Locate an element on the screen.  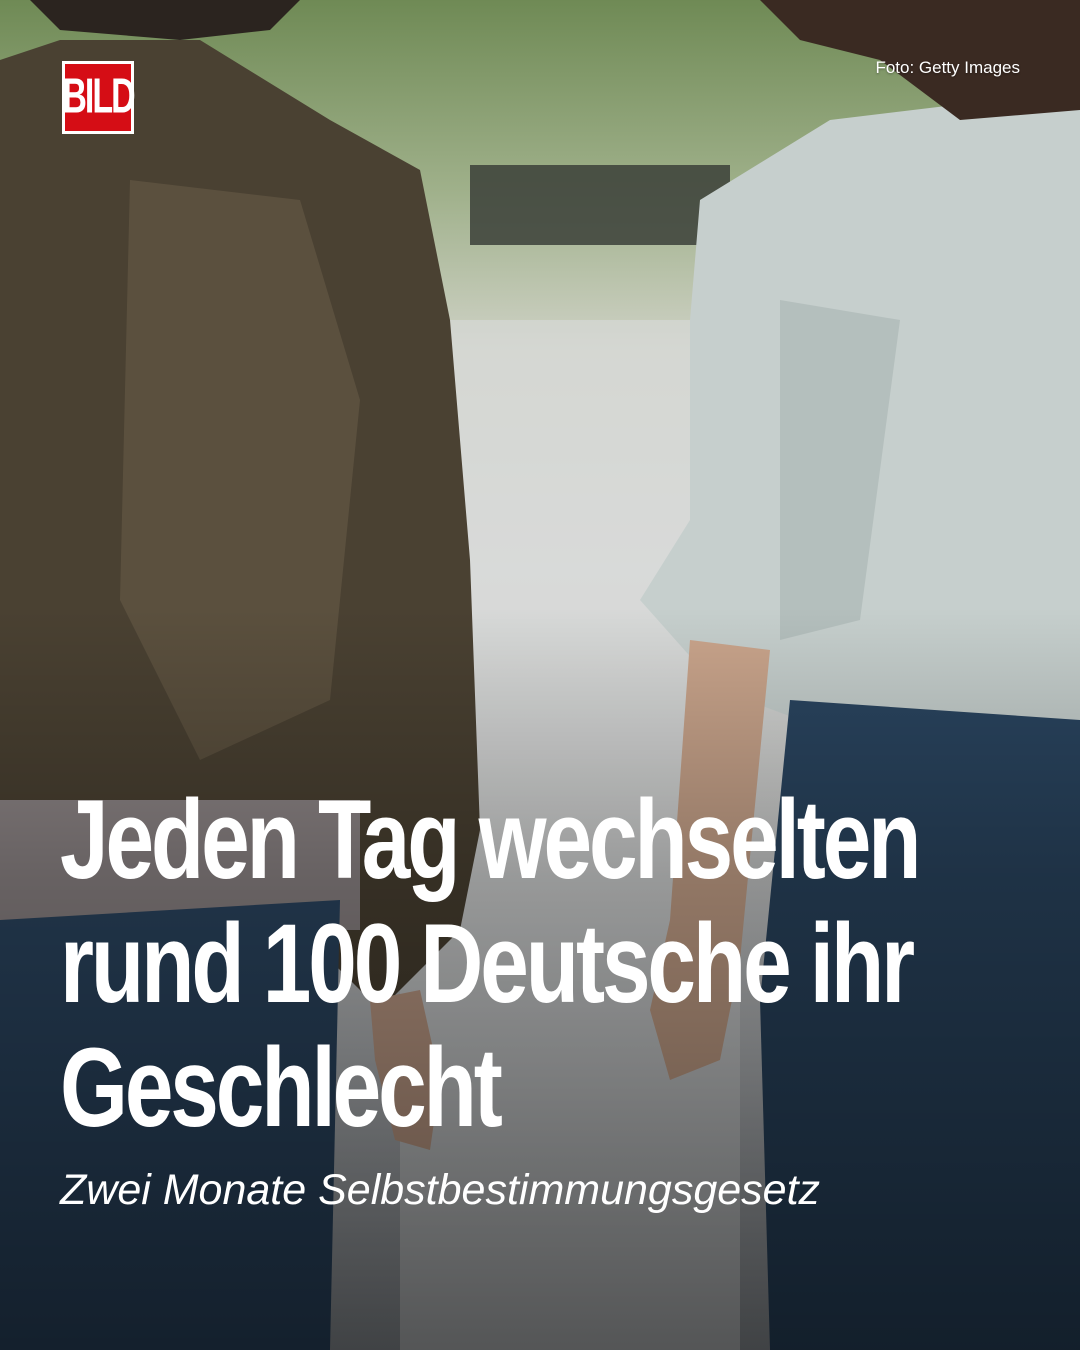
bild-logo-text: BILD is located at coordinates (98, 97).